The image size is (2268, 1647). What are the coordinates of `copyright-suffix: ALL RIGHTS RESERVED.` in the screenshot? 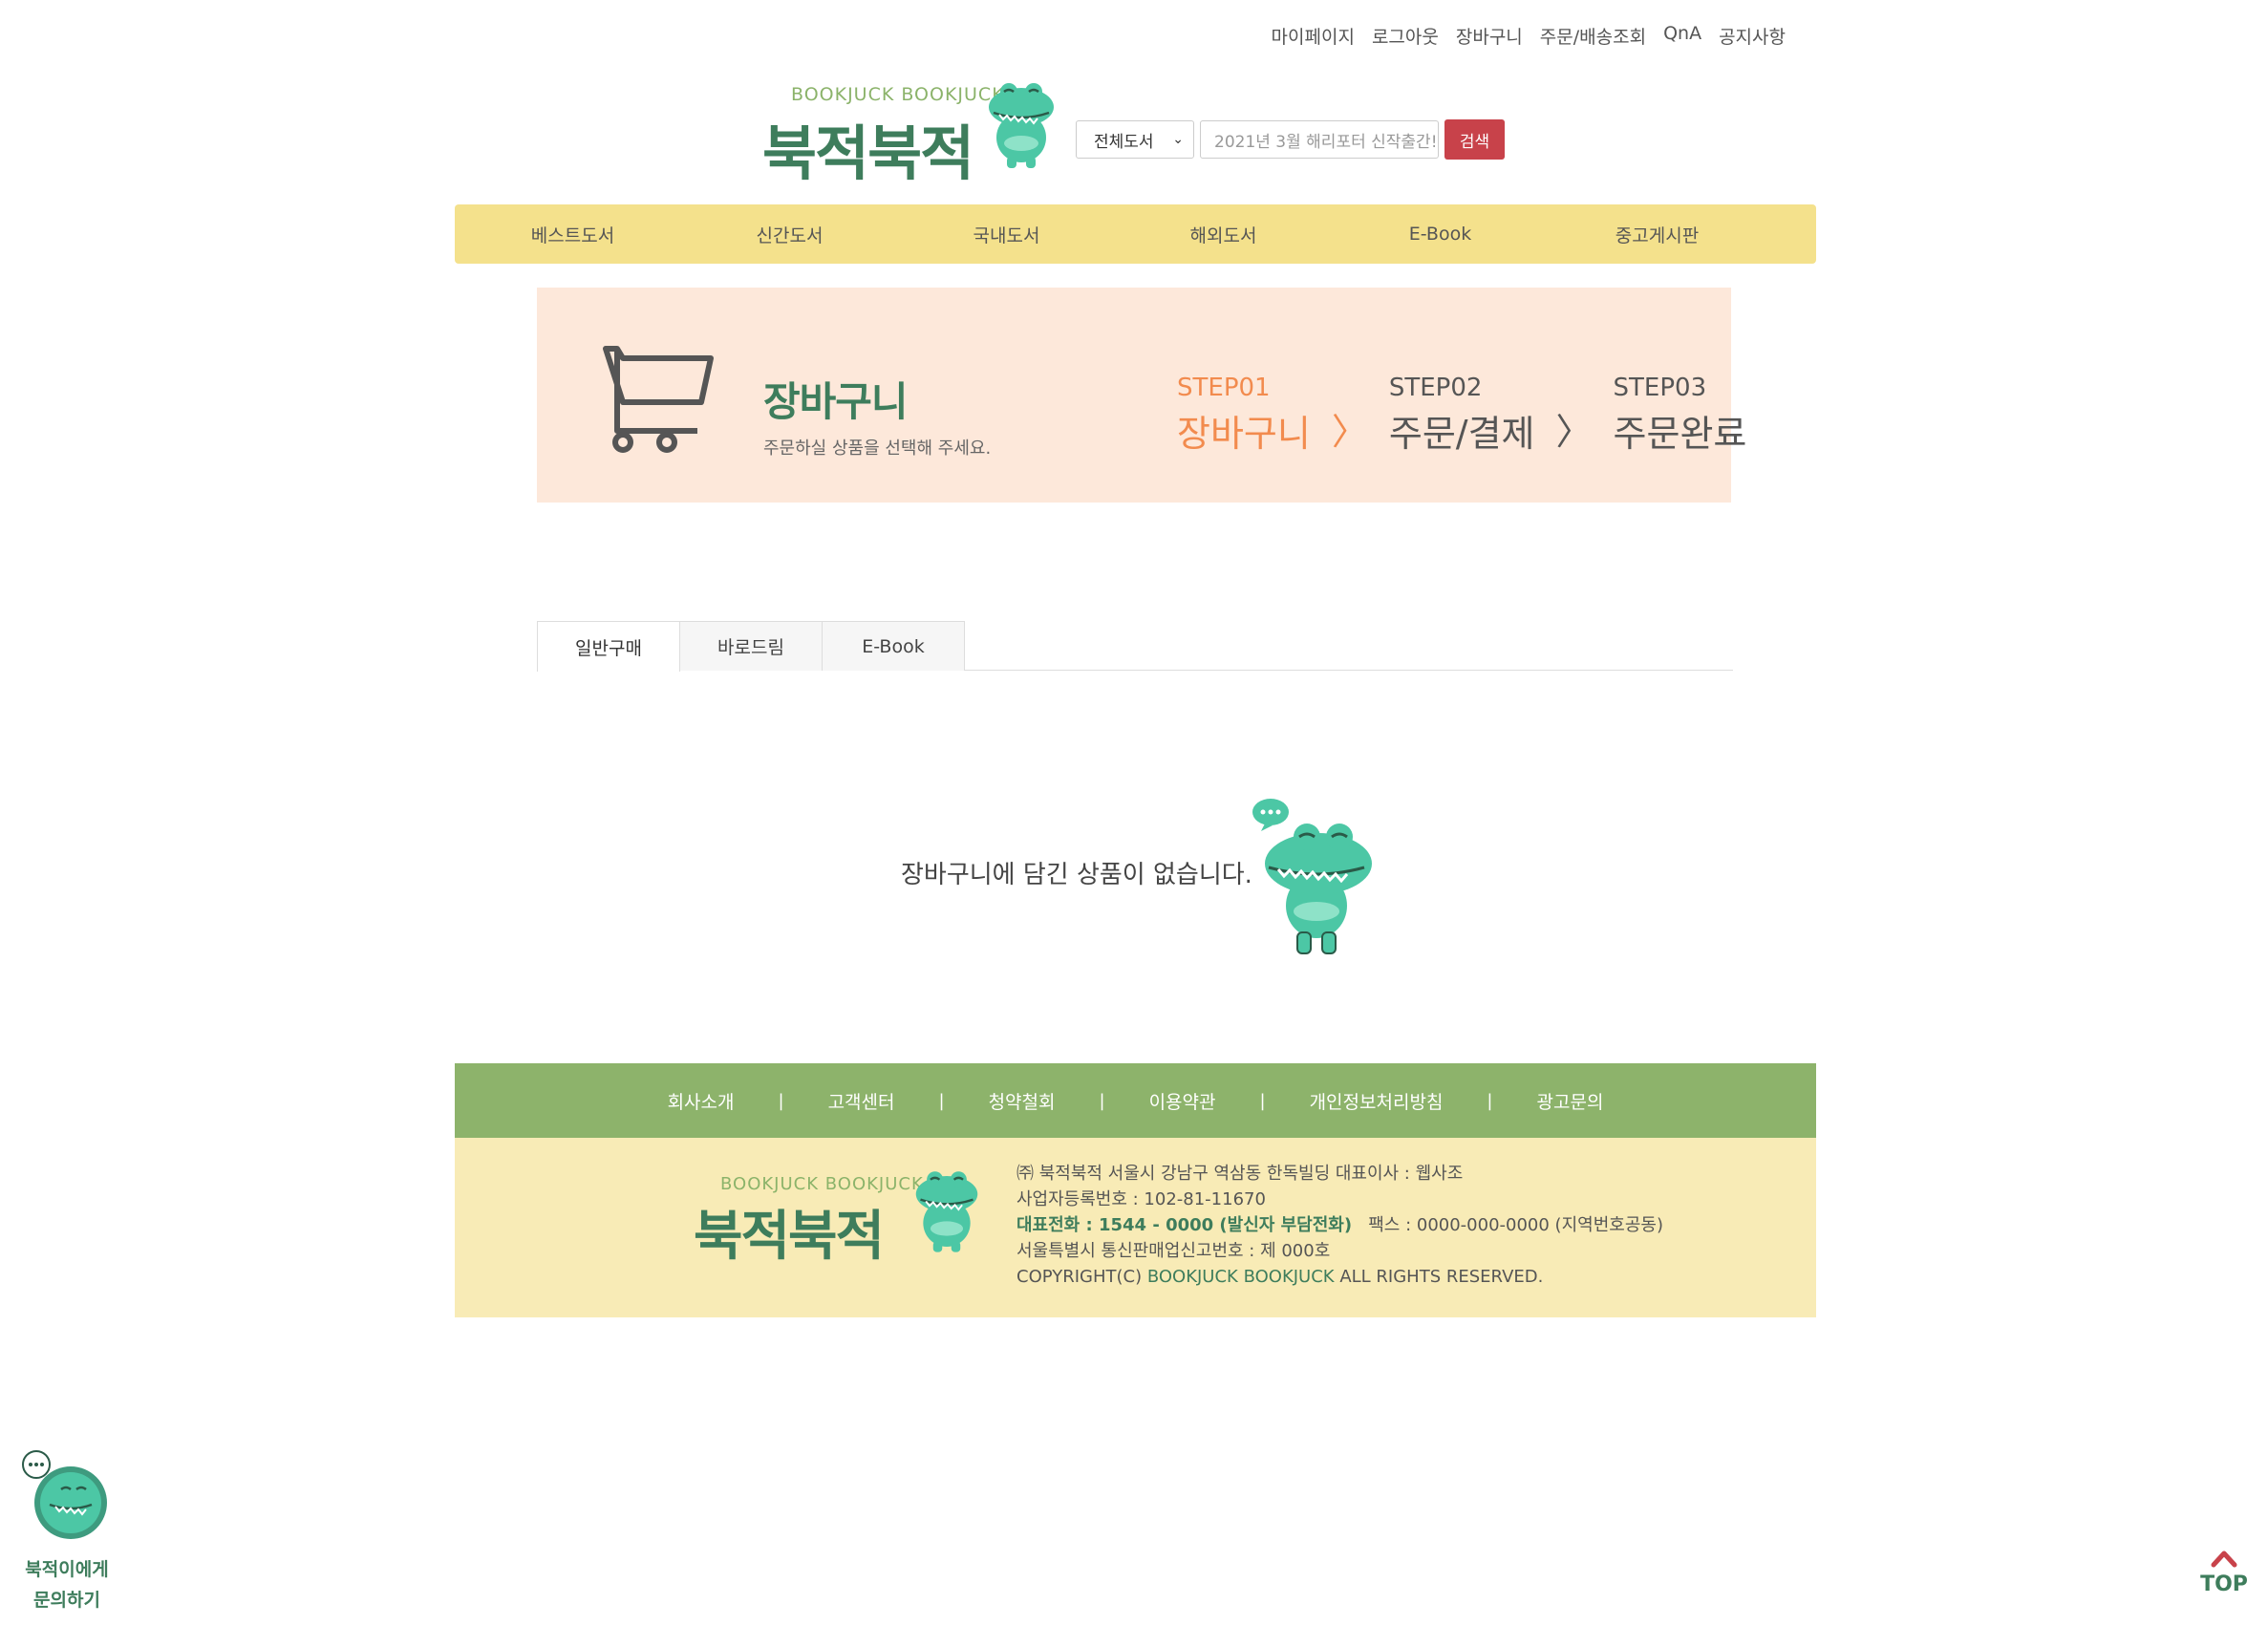 It's located at (1439, 1277).